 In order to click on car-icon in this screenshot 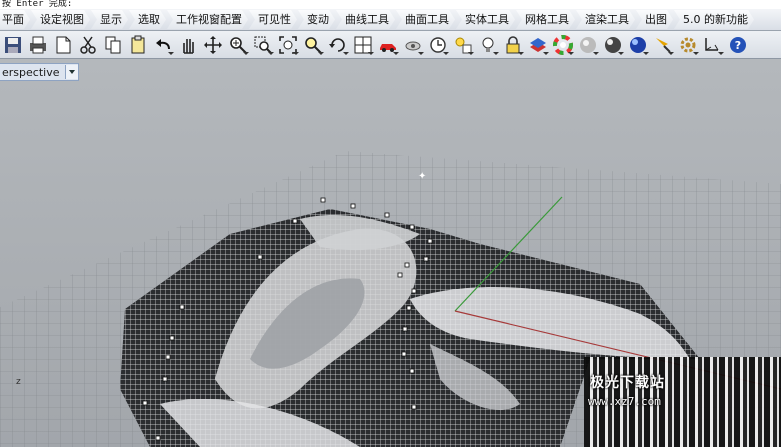, I will do `click(387, 45)`.